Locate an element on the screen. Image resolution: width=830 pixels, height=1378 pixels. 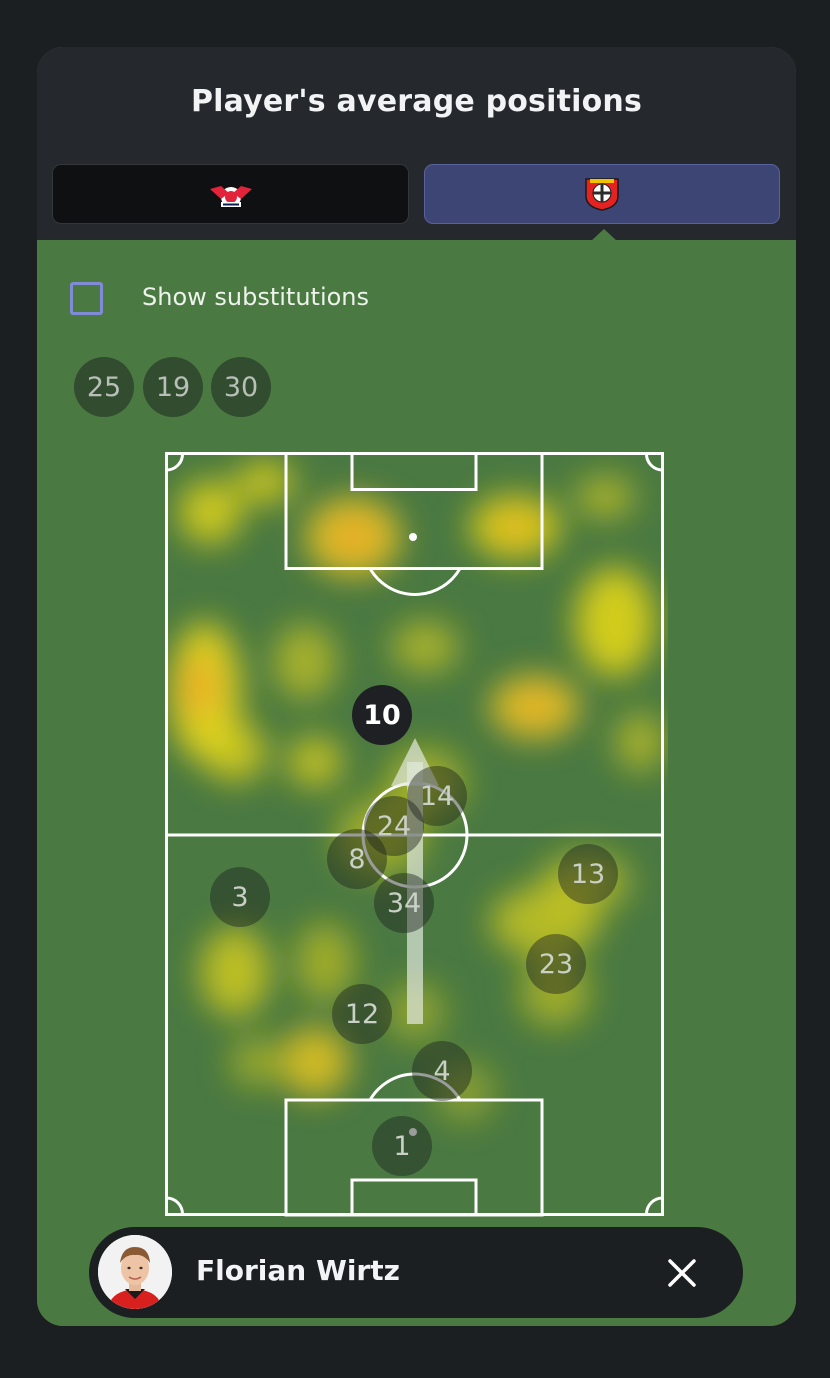
player-marker: 23 is located at coordinates (556, 964).